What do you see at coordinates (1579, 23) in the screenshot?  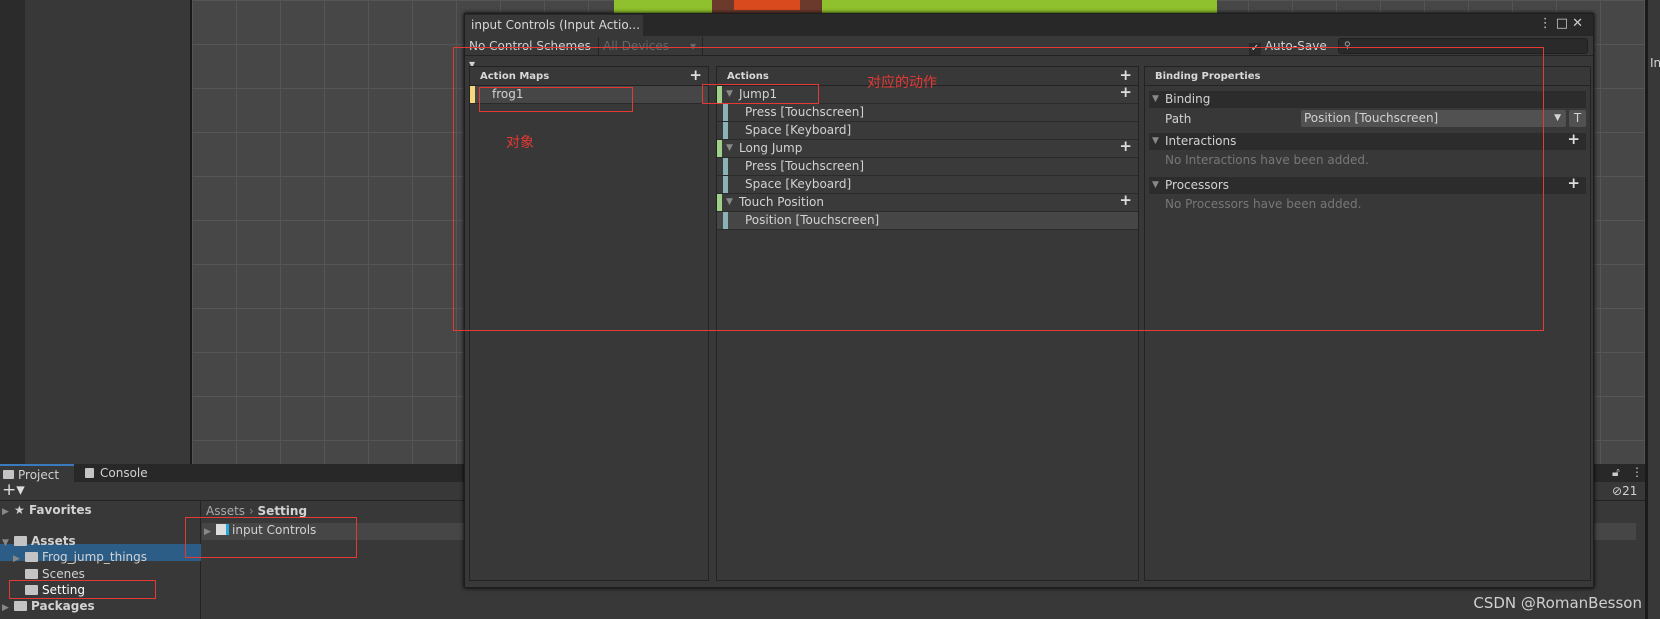 I see `close-icon: ✕` at bounding box center [1579, 23].